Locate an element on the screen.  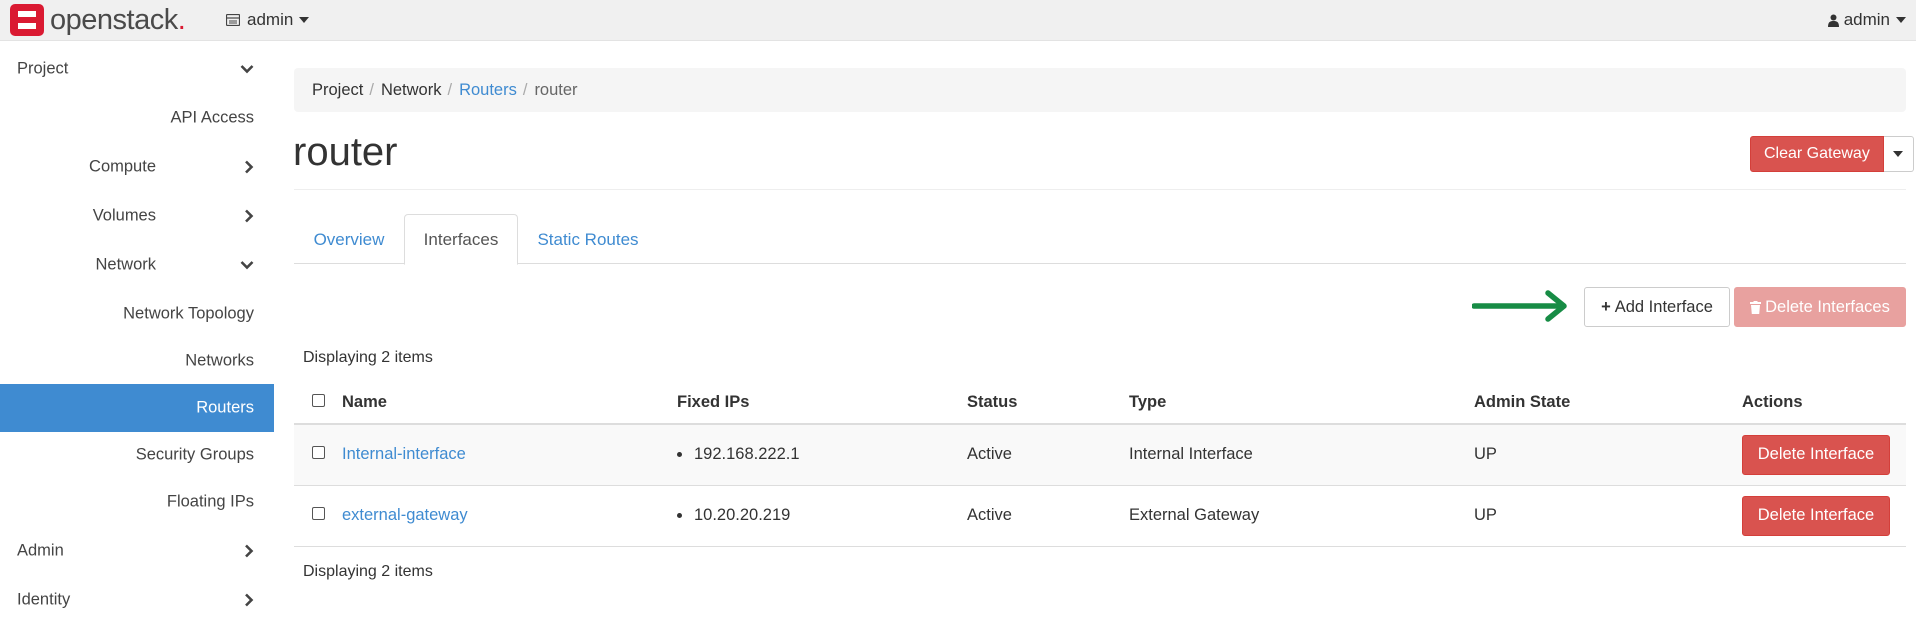
project-switcher-label: admin is located at coordinates (270, 19).